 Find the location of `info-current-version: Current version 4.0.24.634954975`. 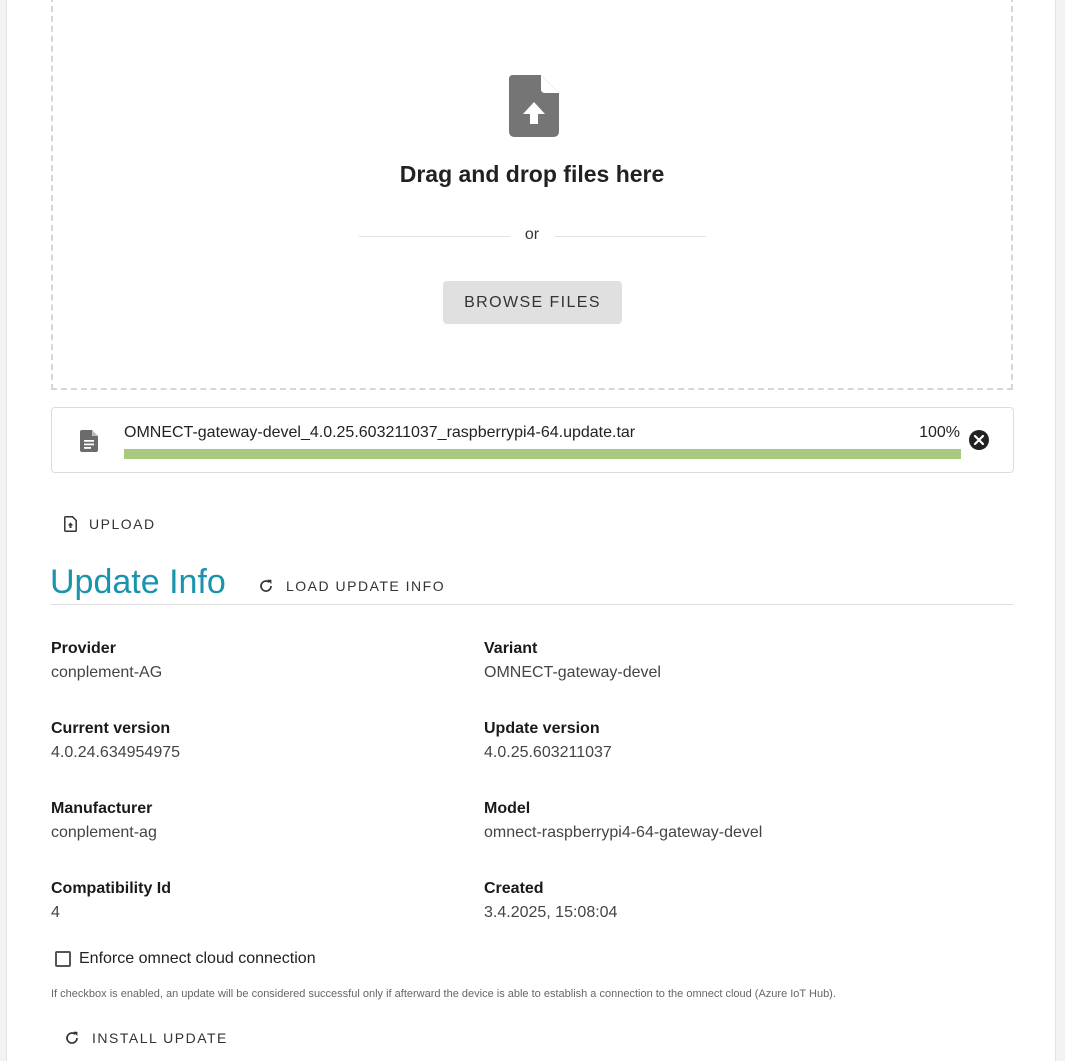

info-current-version: Current version 4.0.24.634954975 is located at coordinates (115, 741).